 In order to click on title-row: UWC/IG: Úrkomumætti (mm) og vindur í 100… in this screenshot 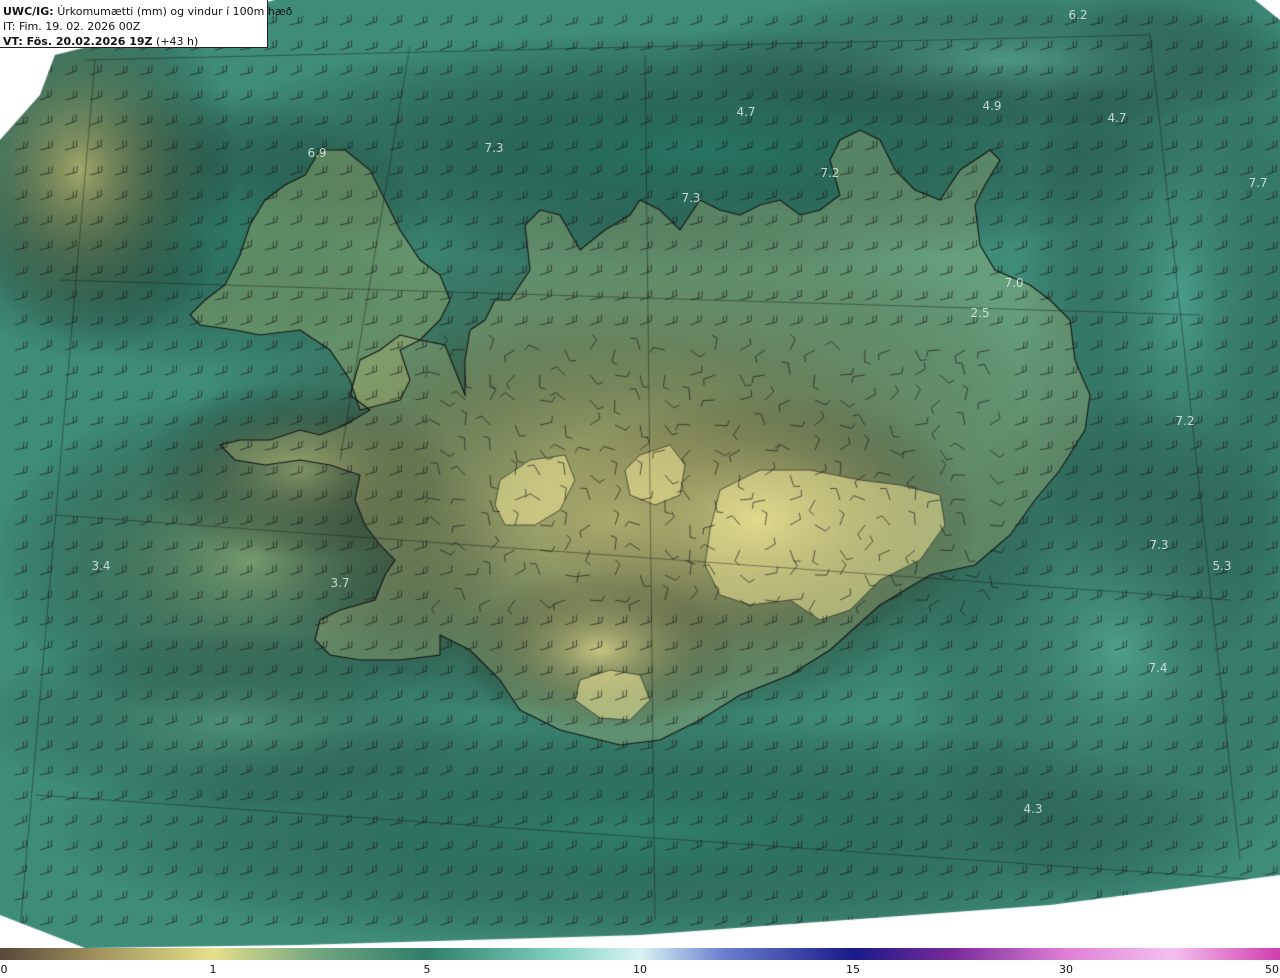, I will do `click(147, 11)`.